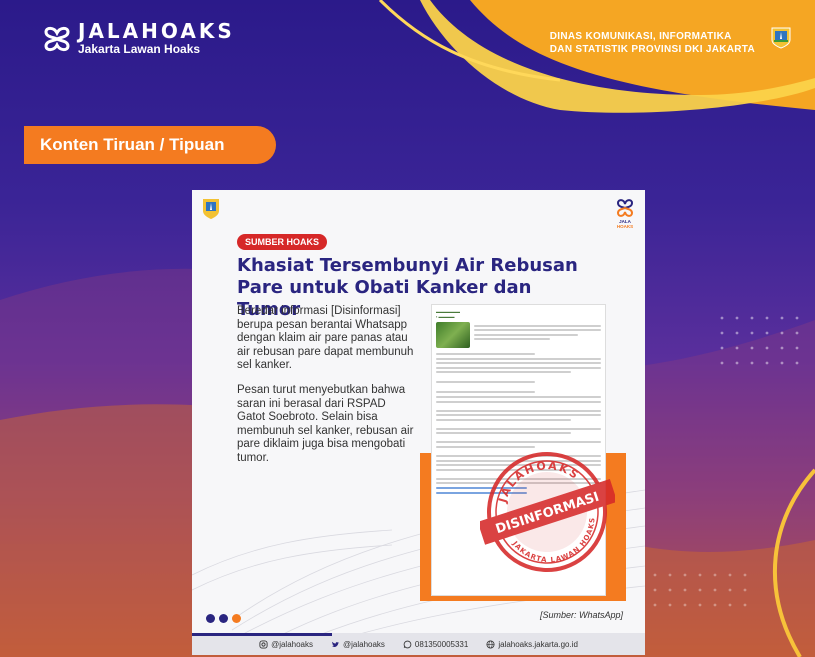  What do you see at coordinates (150, 145) in the screenshot?
I see `category-label: Konten Tiruan / Tipuan` at bounding box center [150, 145].